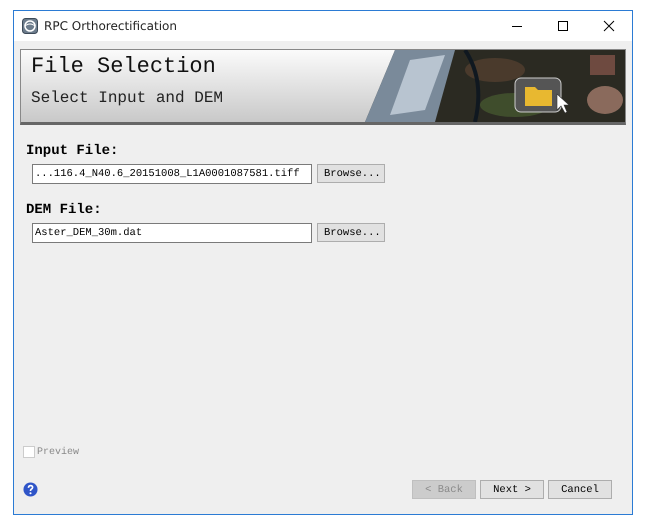 This screenshot has width=651, height=523. I want to click on next-button: Next >, so click(512, 489).